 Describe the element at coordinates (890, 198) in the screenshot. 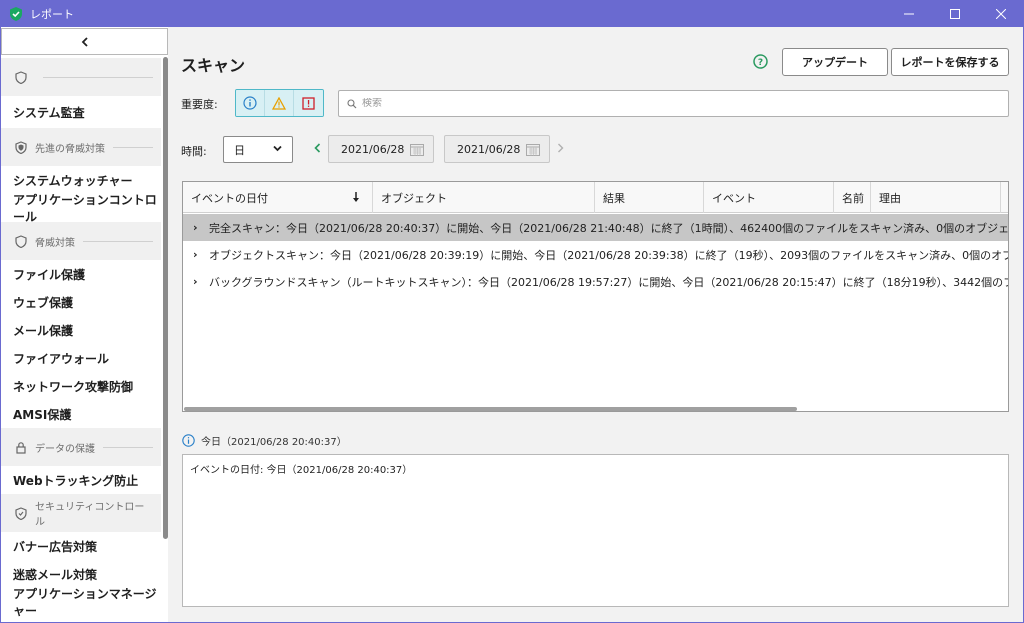

I see `column-label: 理由` at that location.